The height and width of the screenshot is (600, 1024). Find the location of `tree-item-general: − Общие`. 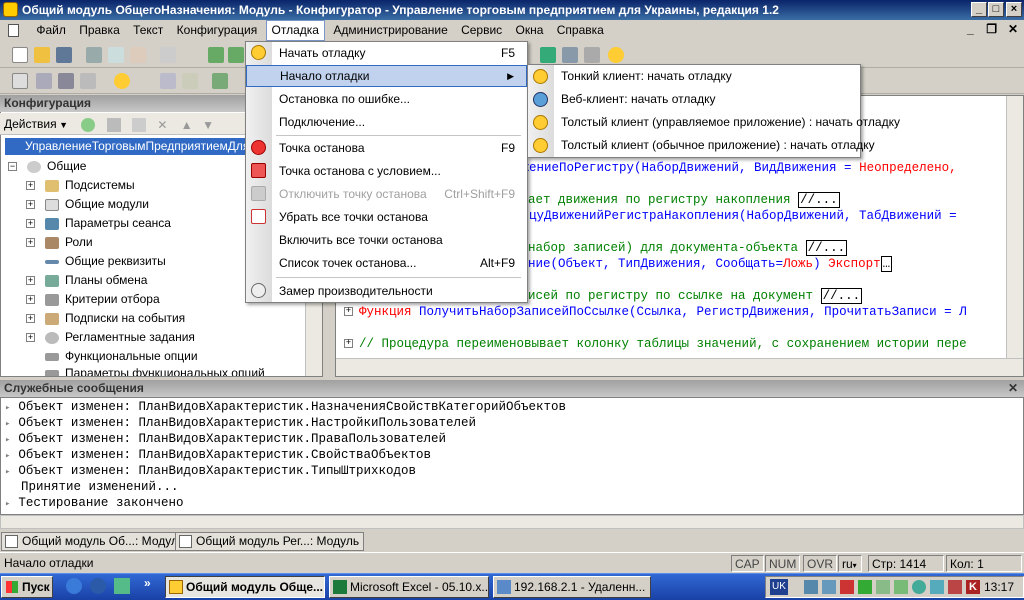

tree-item-general: − Общие is located at coordinates (47, 166).